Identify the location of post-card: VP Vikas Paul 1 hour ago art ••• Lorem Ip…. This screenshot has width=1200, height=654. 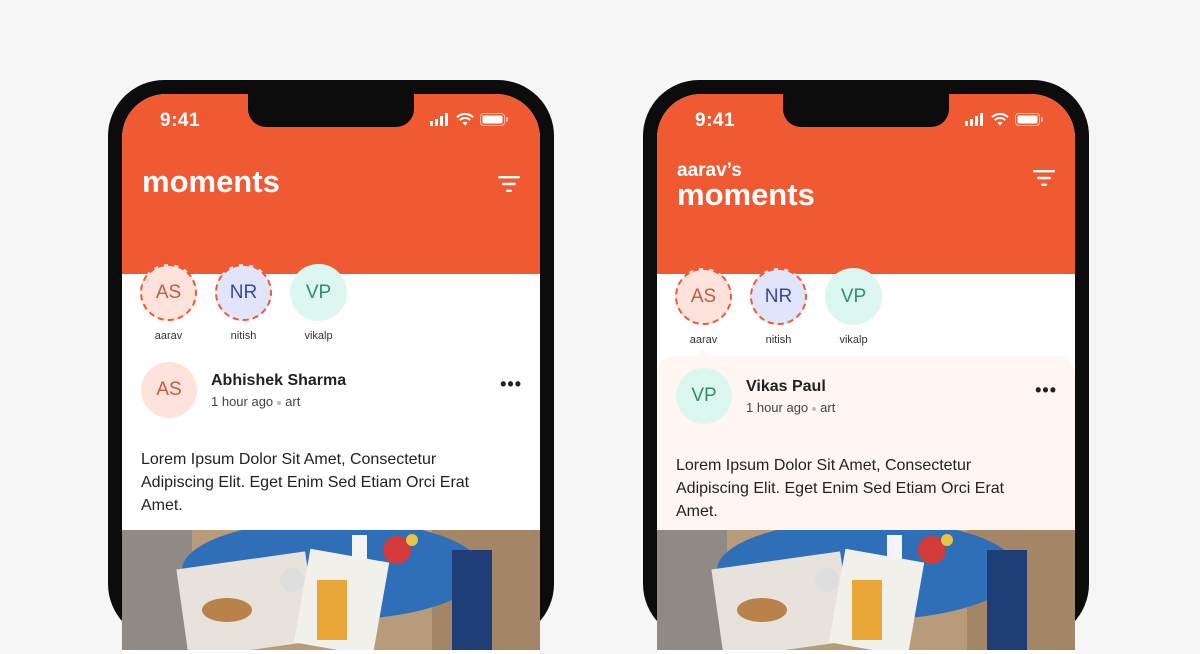
(866, 446).